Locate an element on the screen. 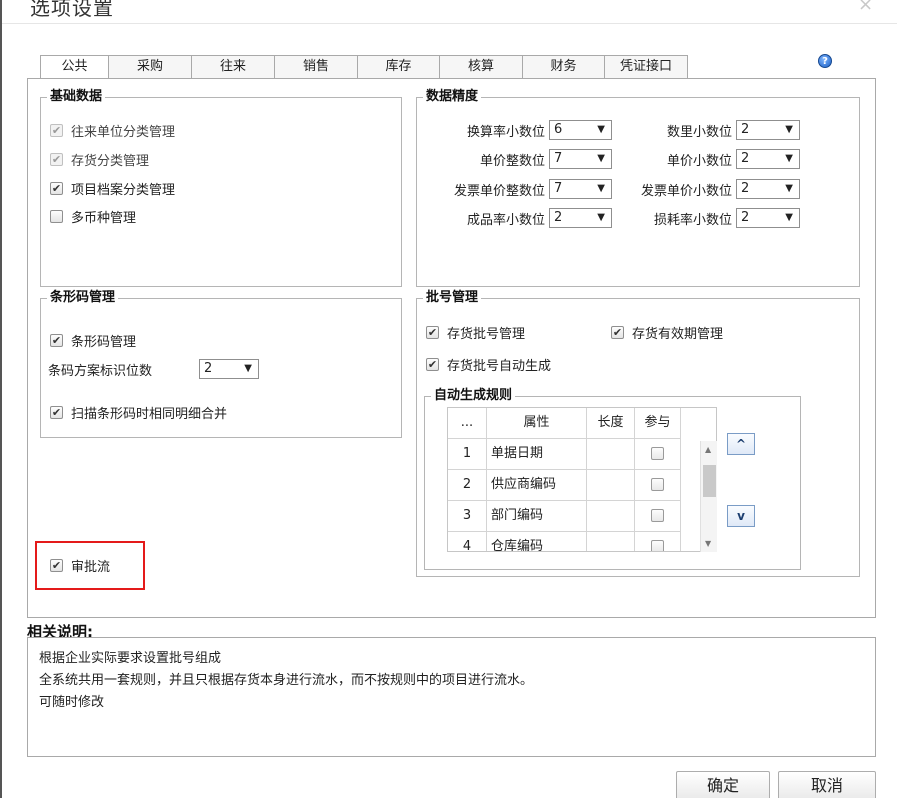 The image size is (897, 798). scroll-up-icon: ▲ is located at coordinates (708, 449).